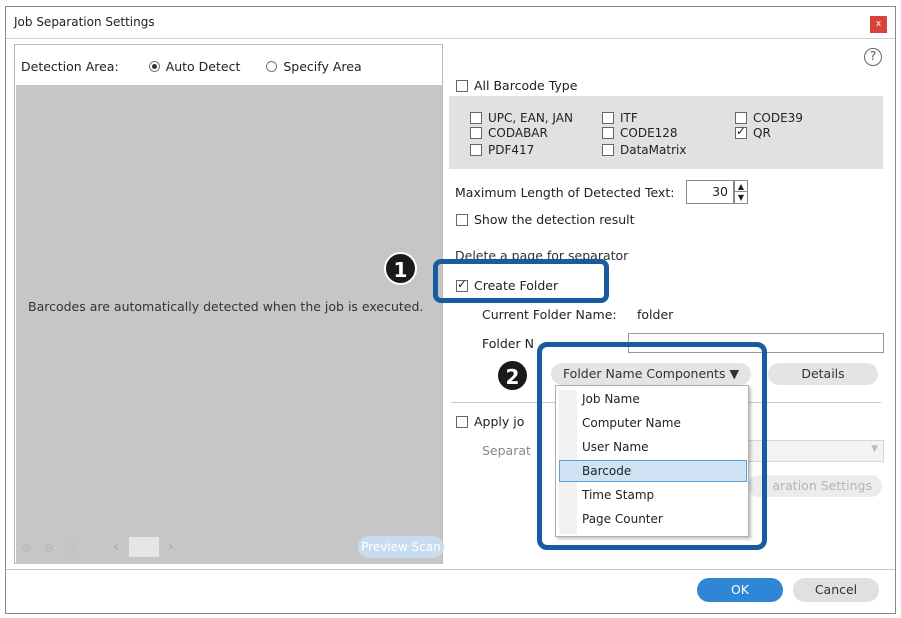 The width and height of the screenshot is (901, 618). Describe the element at coordinates (652, 446) in the screenshot. I see `callout-highlight-components-menu` at that location.